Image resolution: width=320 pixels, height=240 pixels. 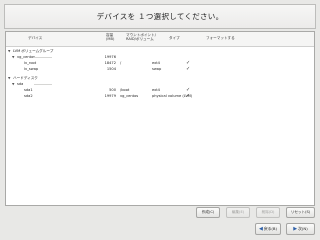 What do you see at coordinates (238, 212) in the screenshot?
I see `edit-button: 編集(E)` at bounding box center [238, 212].